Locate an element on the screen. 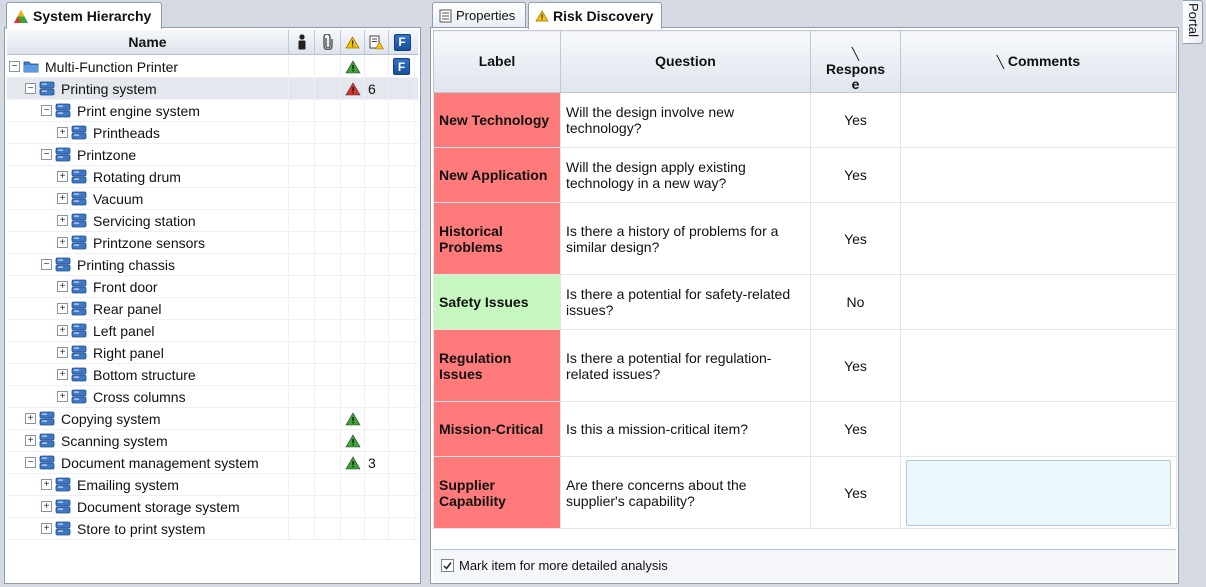  warning-column-icon is located at coordinates (353, 42).